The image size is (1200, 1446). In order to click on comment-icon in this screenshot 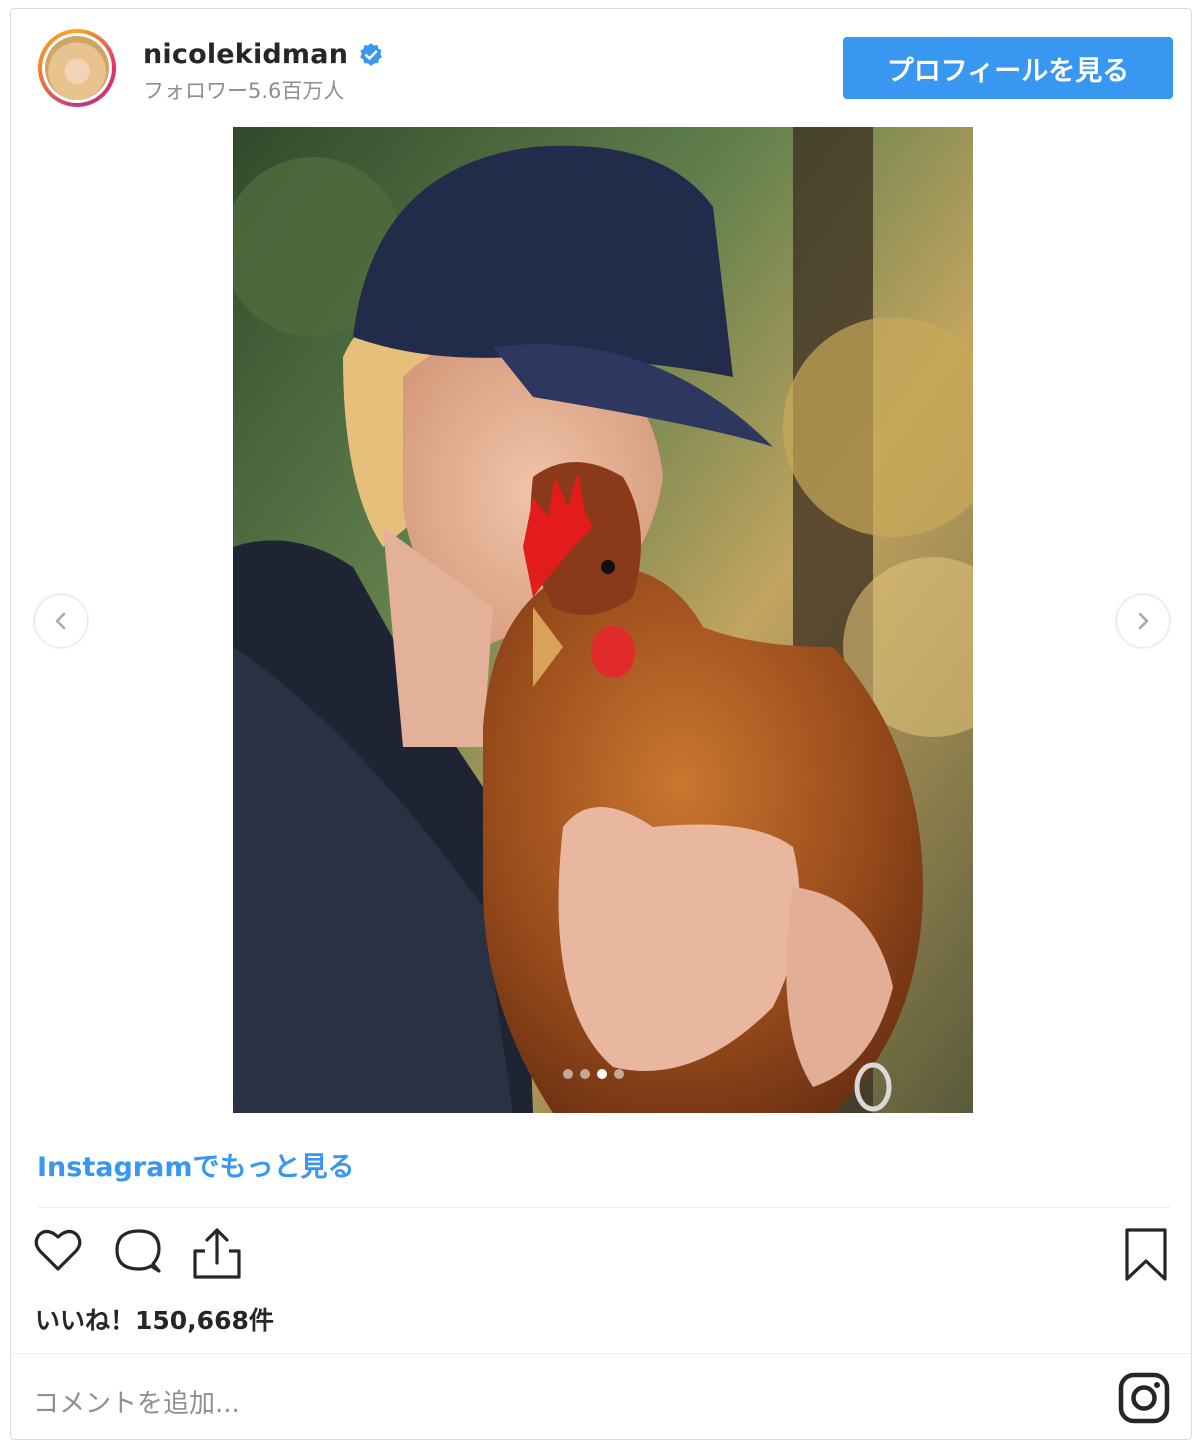, I will do `click(138, 1251)`.